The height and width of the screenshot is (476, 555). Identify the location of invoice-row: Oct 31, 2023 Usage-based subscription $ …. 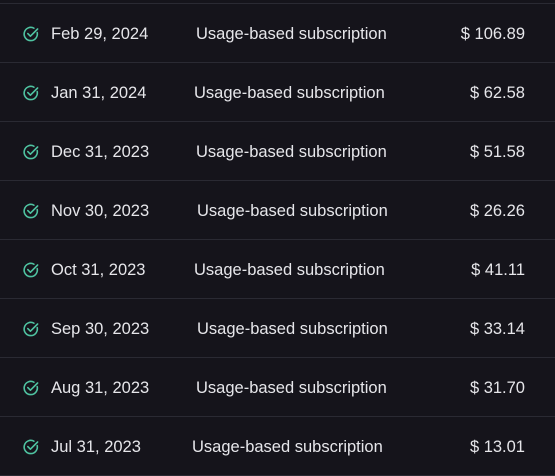
(277, 269).